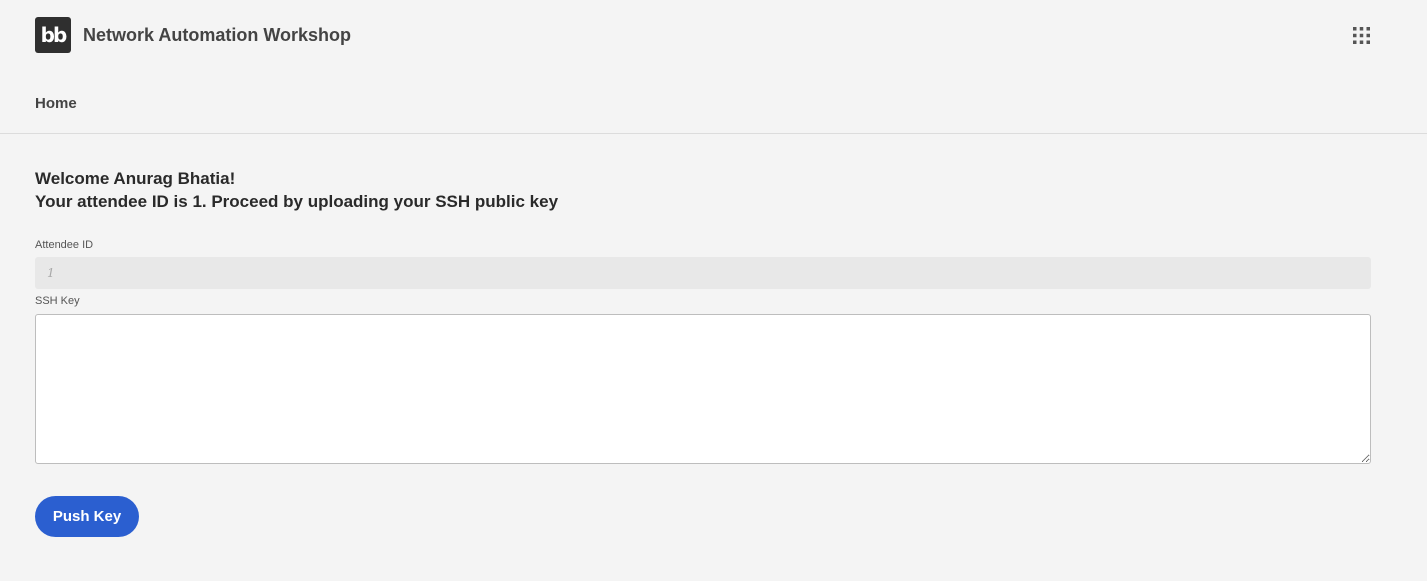 This screenshot has width=1427, height=581. I want to click on attendee-id-label: Attendee ID, so click(64, 245).